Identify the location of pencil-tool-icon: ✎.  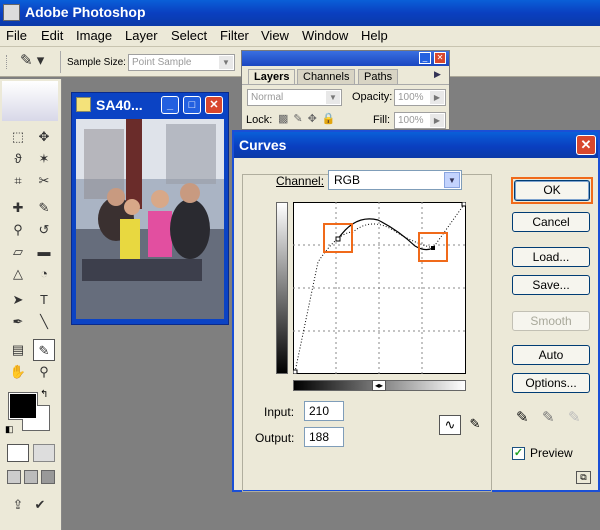
(475, 425).